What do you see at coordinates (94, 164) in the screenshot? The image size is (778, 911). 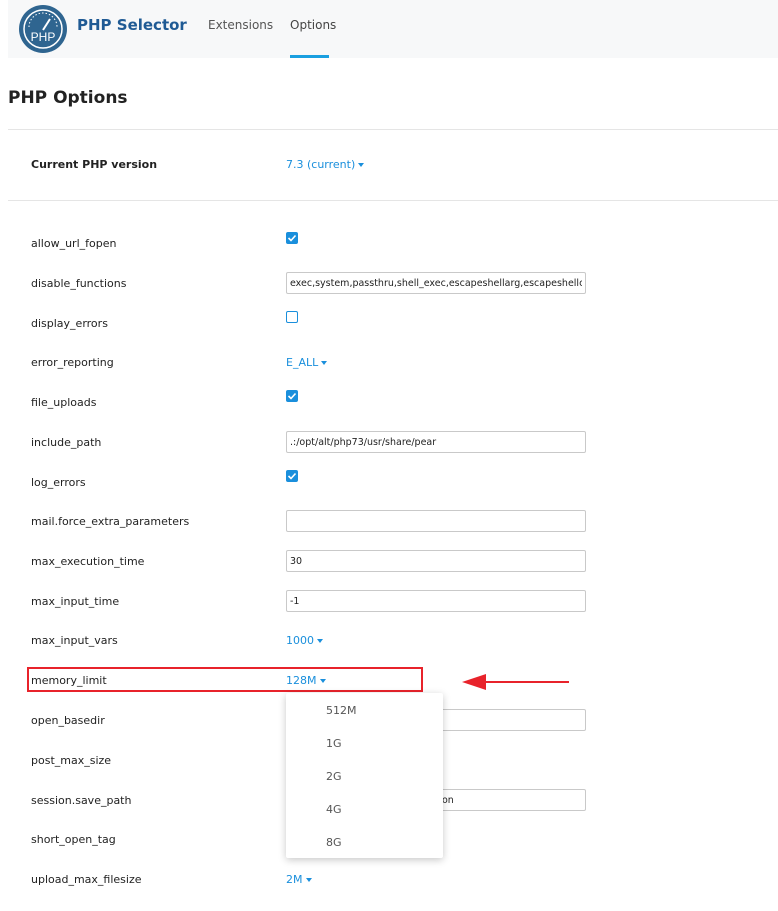 I see `php-version-label: Current PHP version` at bounding box center [94, 164].